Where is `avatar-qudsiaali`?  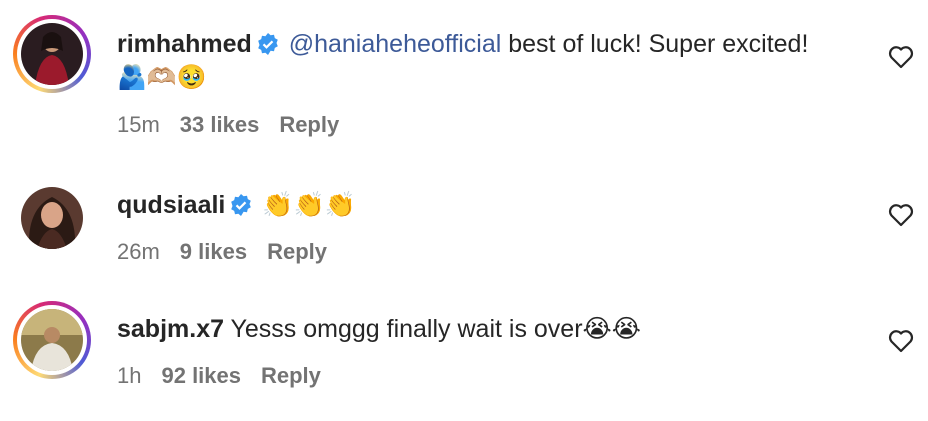
avatar-qudsiaali is located at coordinates (52, 218).